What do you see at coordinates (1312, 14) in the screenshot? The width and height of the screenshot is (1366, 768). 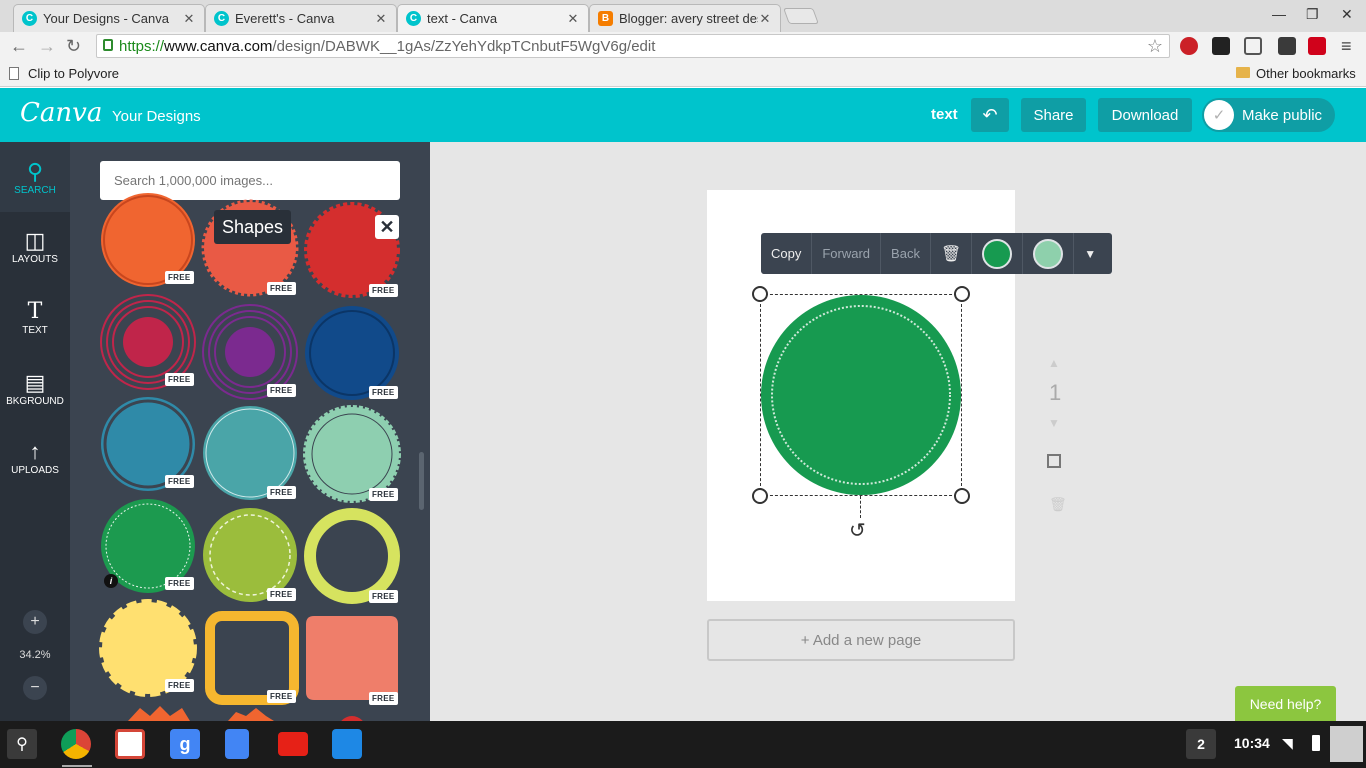 I see `restore-icon: ❐` at bounding box center [1312, 14].